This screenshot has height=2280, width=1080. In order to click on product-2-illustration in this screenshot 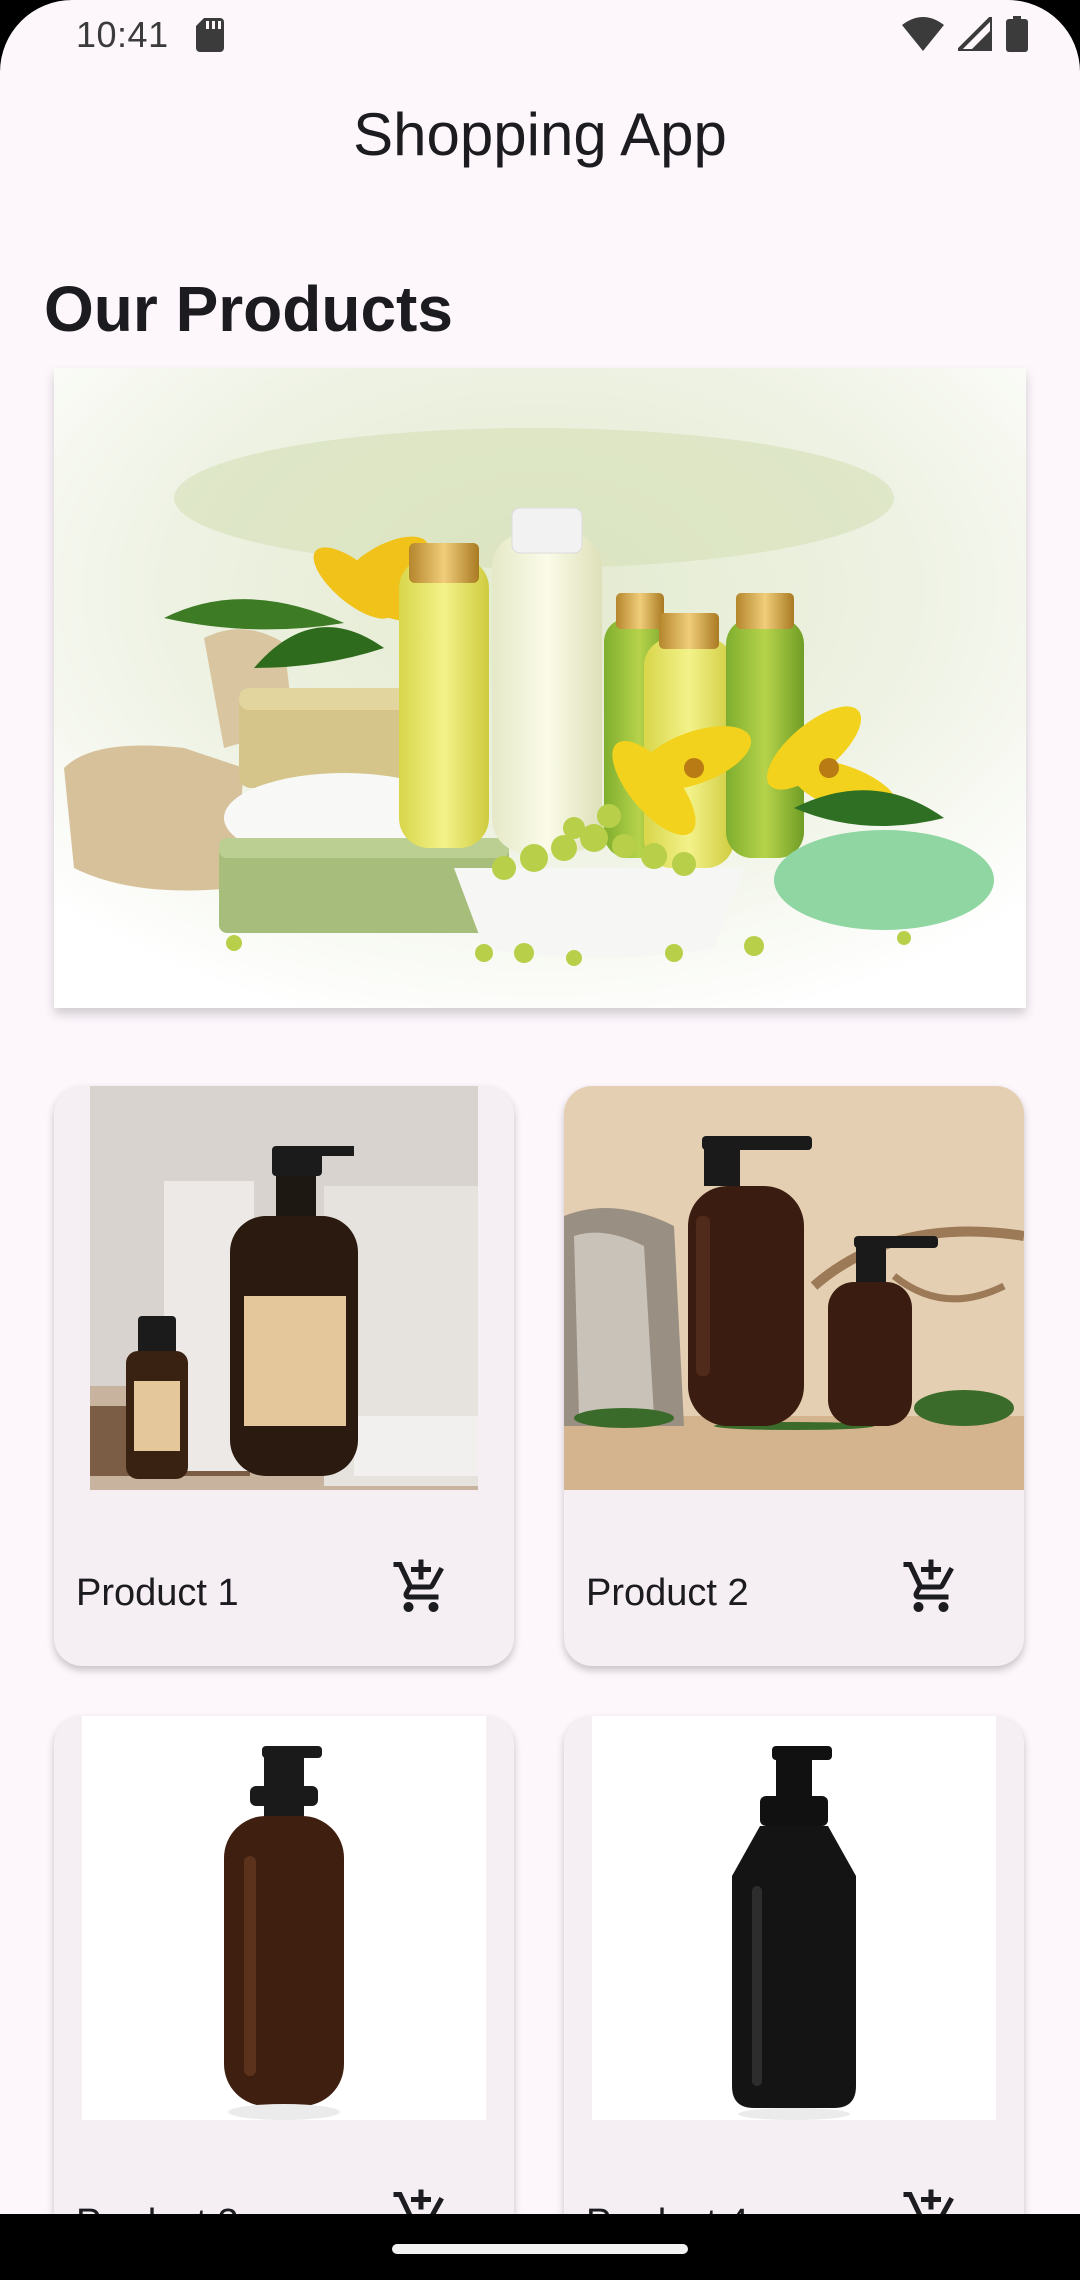, I will do `click(794, 1288)`.